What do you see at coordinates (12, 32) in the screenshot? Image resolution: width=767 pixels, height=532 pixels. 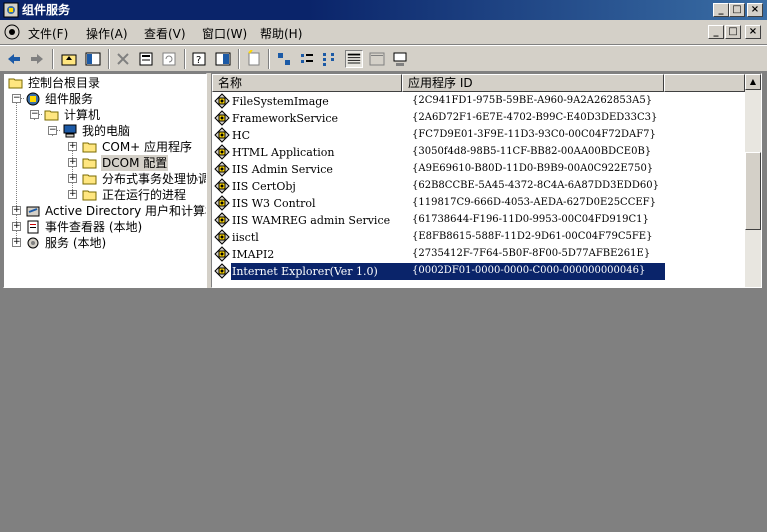 I see `mmc-document-icon` at bounding box center [12, 32].